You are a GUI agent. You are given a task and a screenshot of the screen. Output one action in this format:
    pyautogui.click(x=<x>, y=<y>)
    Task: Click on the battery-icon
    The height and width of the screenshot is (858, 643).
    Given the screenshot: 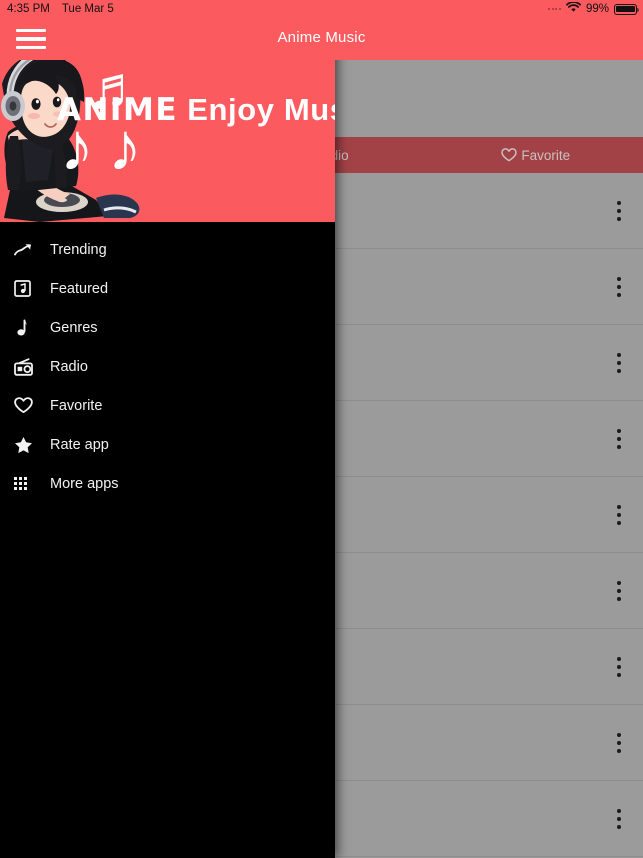 What is the action you would take?
    pyautogui.click(x=627, y=9)
    